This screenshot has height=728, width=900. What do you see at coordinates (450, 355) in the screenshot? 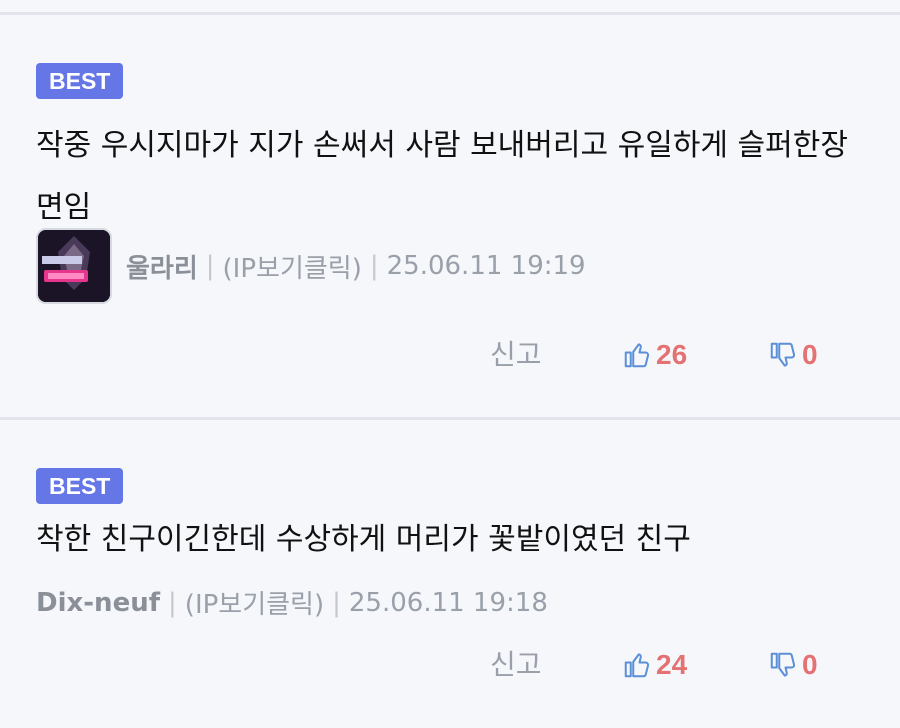
I see `comment-actions: 신고 26 0` at bounding box center [450, 355].